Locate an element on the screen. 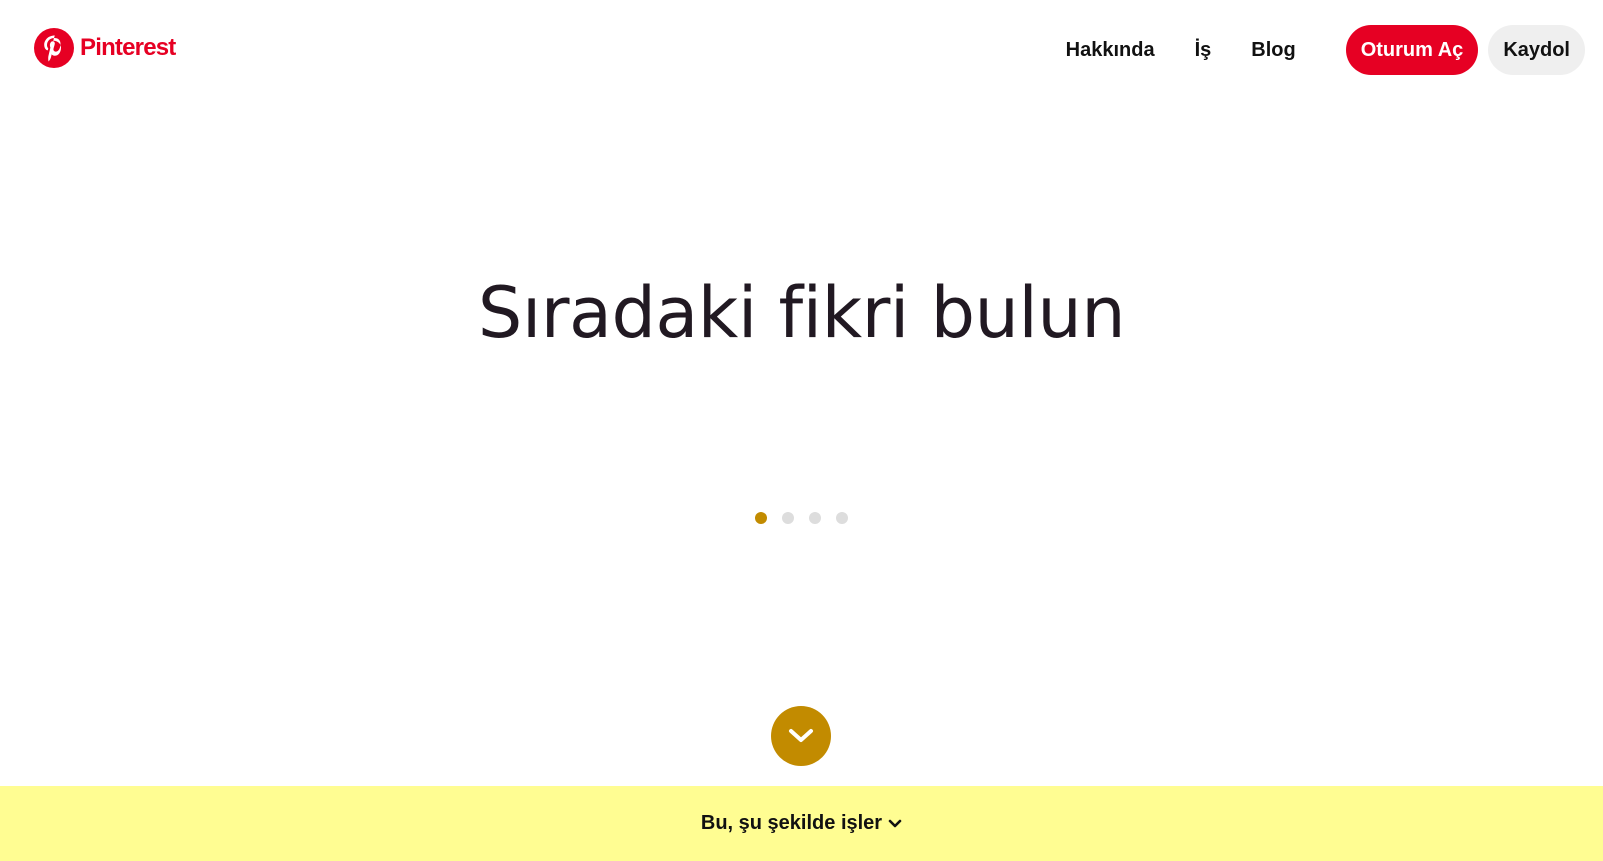 Image resolution: width=1603 pixels, height=861 pixels. scroll-down-button is located at coordinates (801, 736).